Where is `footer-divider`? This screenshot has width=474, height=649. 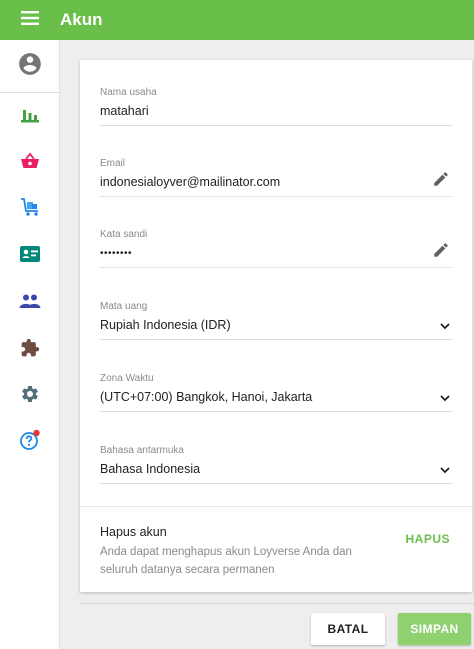 footer-divider is located at coordinates (277, 603).